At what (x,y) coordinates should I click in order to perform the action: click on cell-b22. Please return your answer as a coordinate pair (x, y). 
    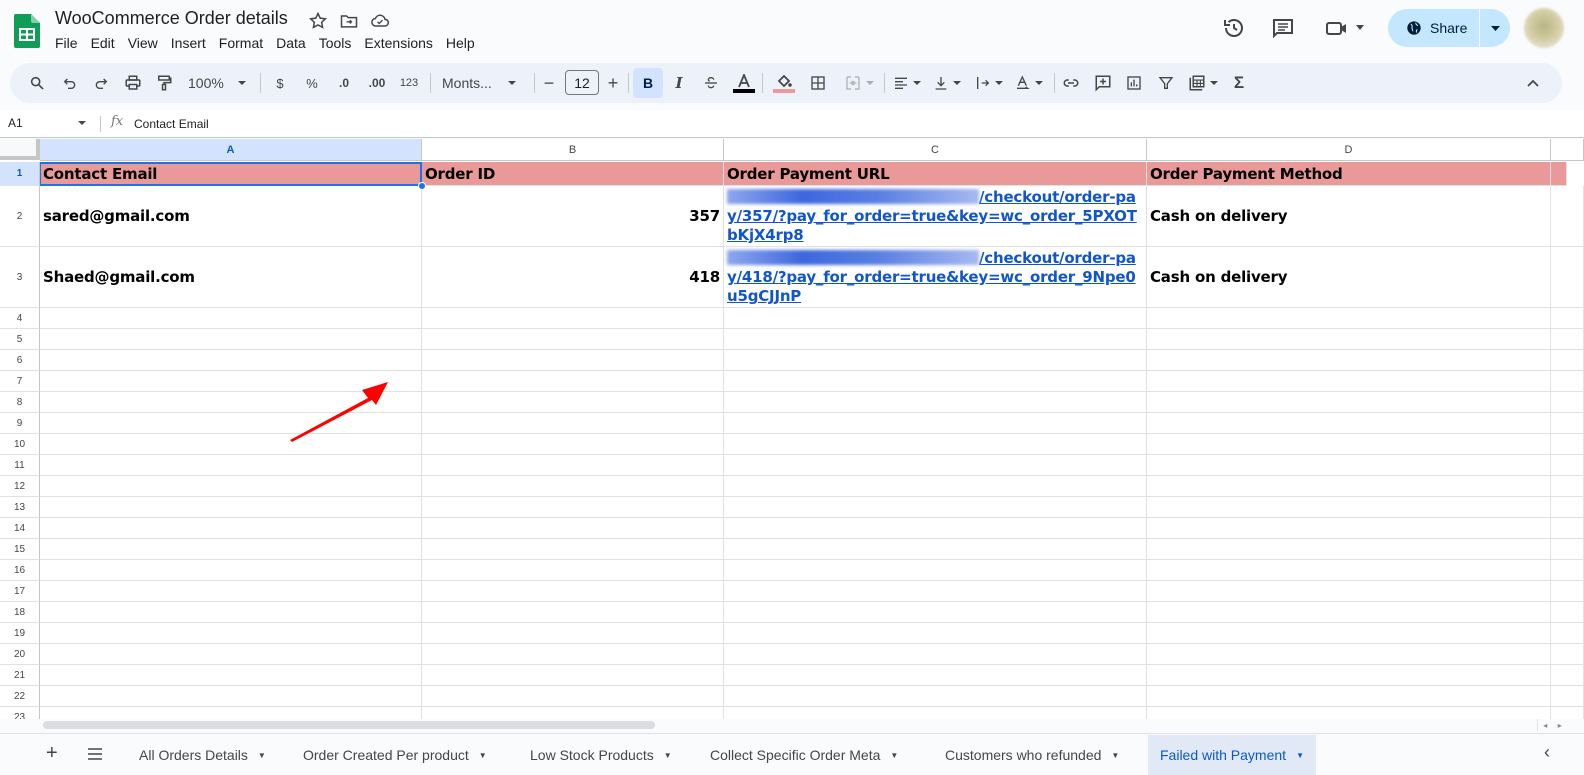
    Looking at the image, I should click on (573, 696).